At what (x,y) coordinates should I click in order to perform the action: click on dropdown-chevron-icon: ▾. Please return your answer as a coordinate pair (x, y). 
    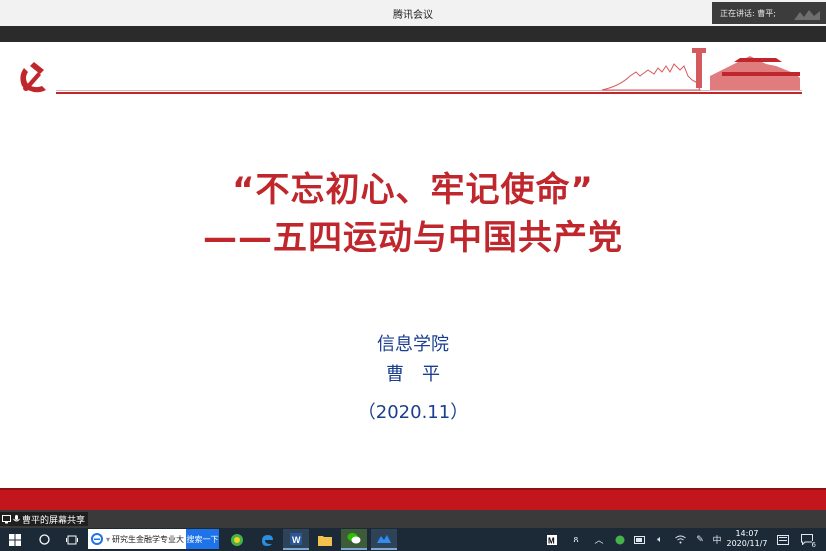
    Looking at the image, I should click on (108, 539).